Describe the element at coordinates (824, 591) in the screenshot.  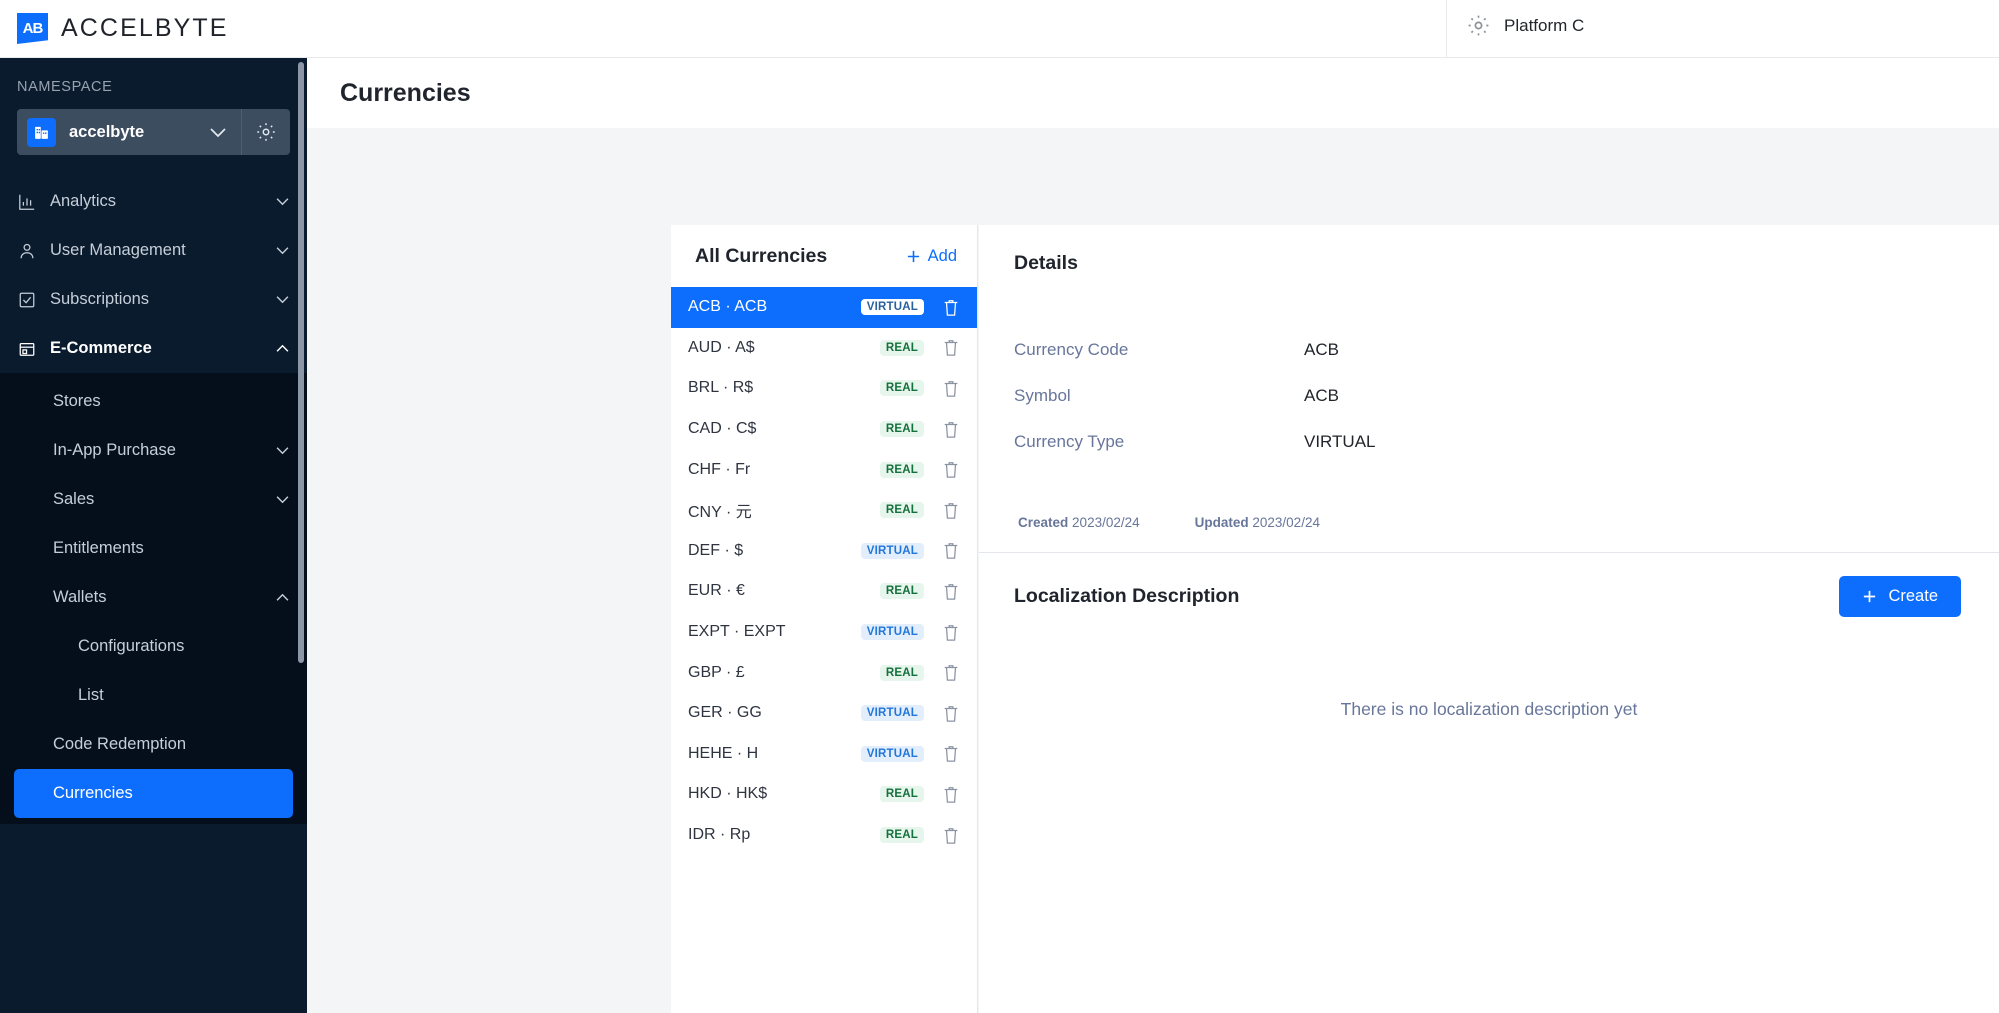
I see `currency-row: EUR · € REAL` at that location.